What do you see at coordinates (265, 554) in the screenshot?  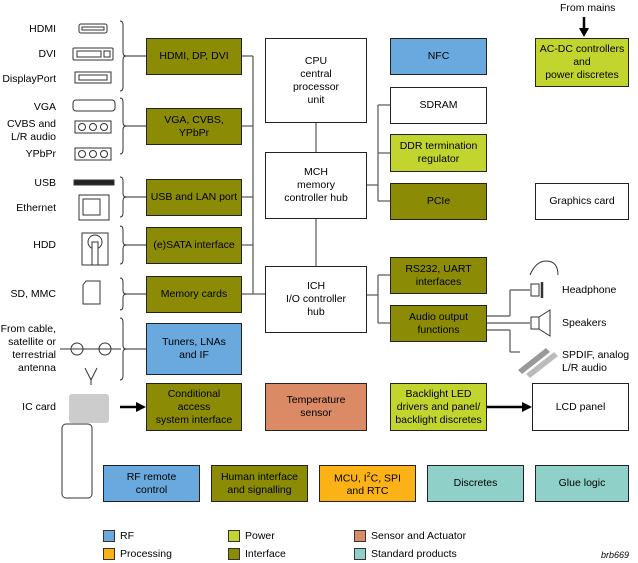 I see `legend-label: Interface` at bounding box center [265, 554].